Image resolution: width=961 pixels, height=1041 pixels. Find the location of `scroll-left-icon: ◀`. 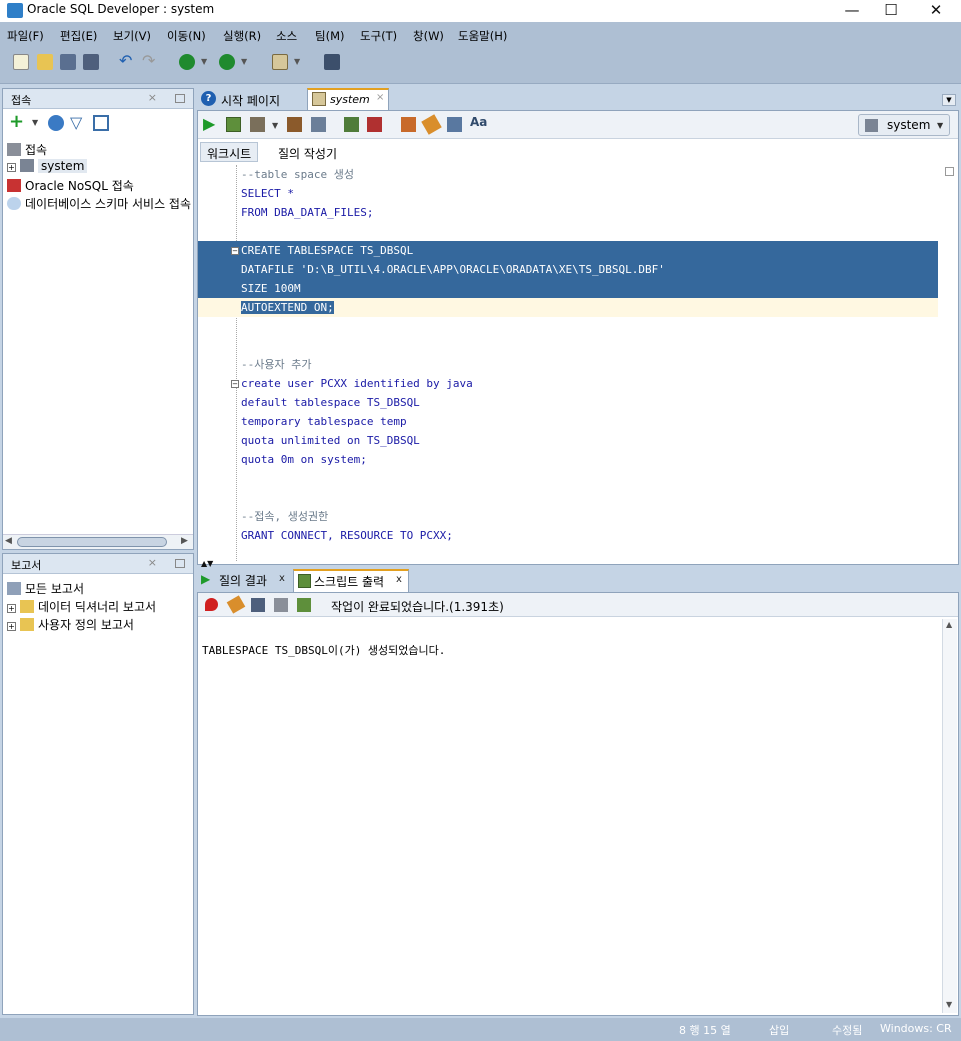

scroll-left-icon: ◀ is located at coordinates (8, 541).